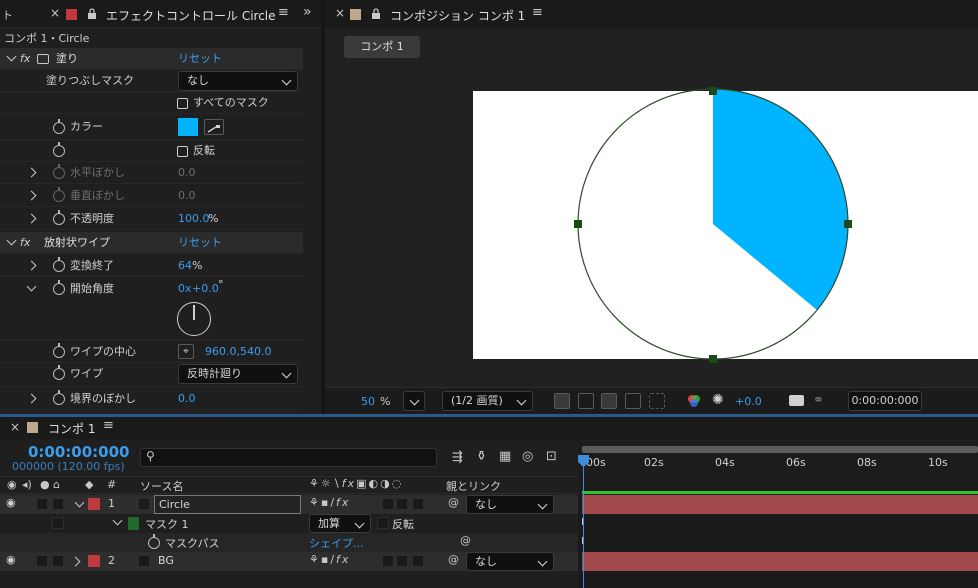 The height and width of the screenshot is (588, 978). I want to click on radial-wipe-reset-link: リセット, so click(200, 243).